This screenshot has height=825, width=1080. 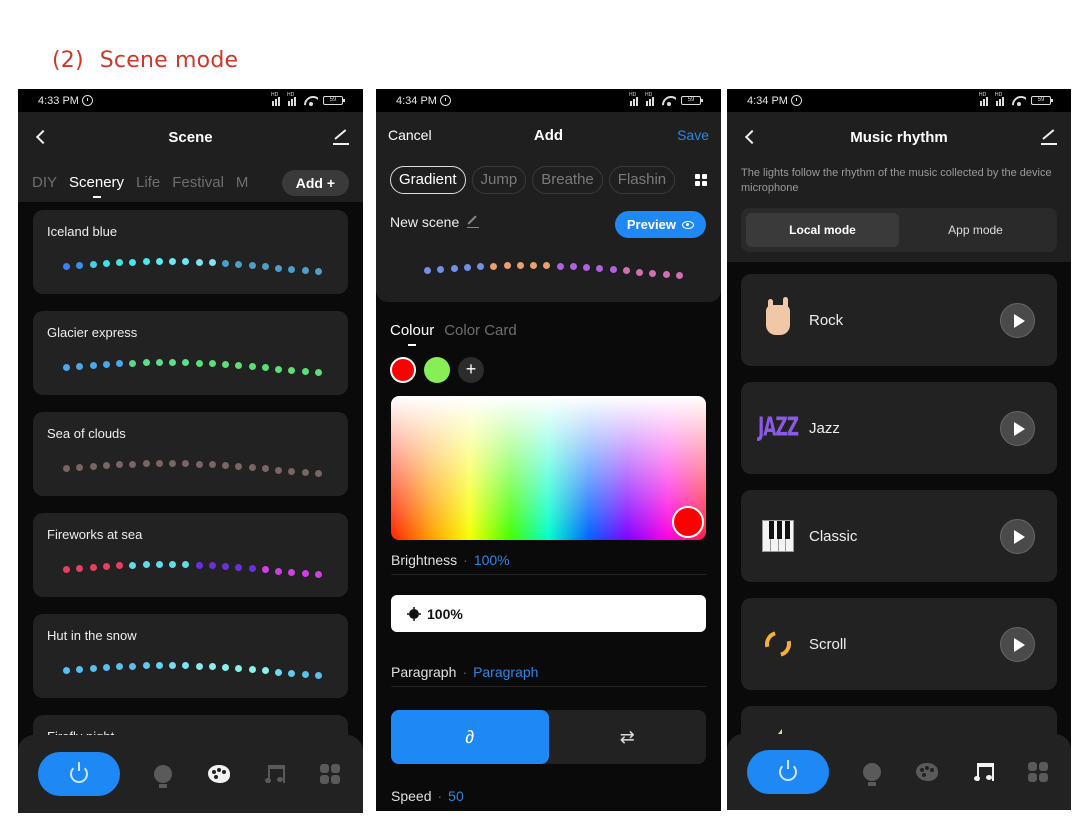 What do you see at coordinates (68, 60) in the screenshot?
I see `section-number: (2)` at bounding box center [68, 60].